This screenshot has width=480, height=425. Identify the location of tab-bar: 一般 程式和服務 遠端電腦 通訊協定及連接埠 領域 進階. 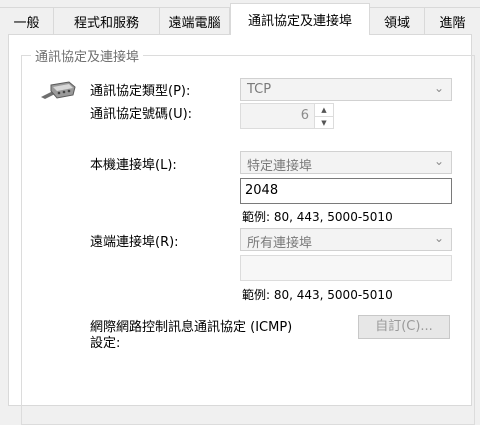
(240, 17).